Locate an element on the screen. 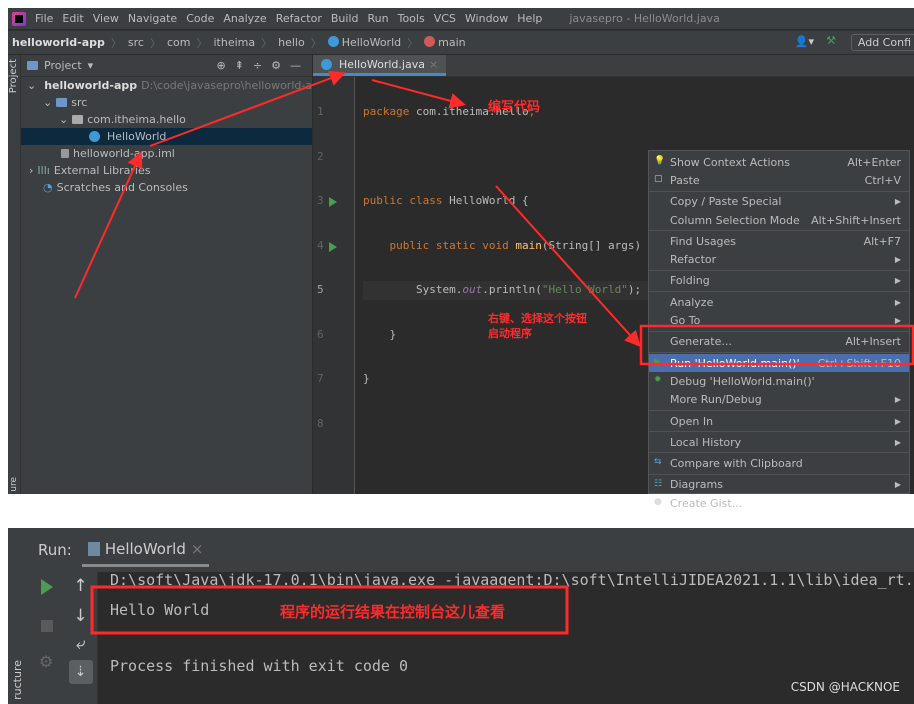  highlight-box-output is located at coordinates (329, 610).